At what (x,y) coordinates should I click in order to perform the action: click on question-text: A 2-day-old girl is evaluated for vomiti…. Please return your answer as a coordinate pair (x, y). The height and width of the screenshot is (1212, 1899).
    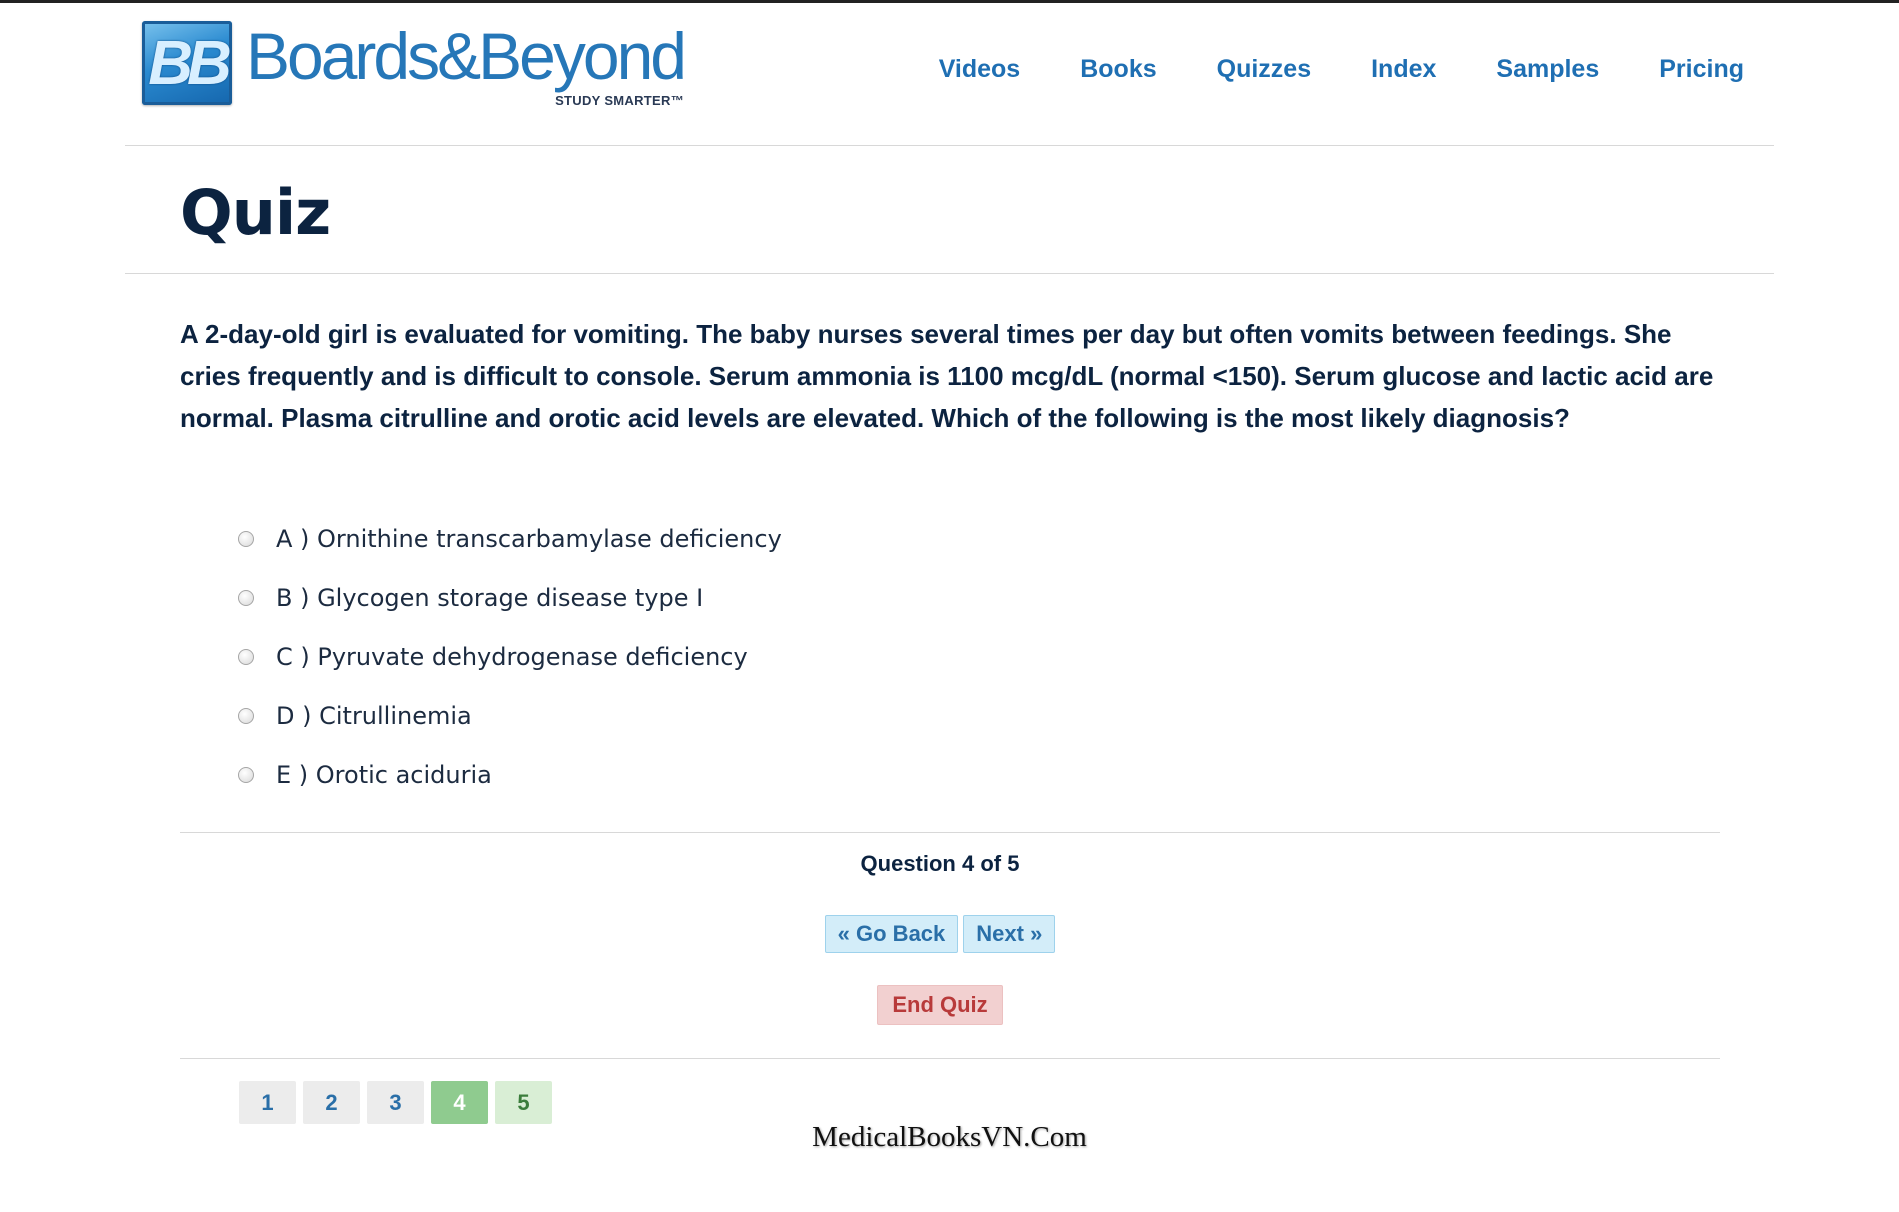
    Looking at the image, I should click on (947, 376).